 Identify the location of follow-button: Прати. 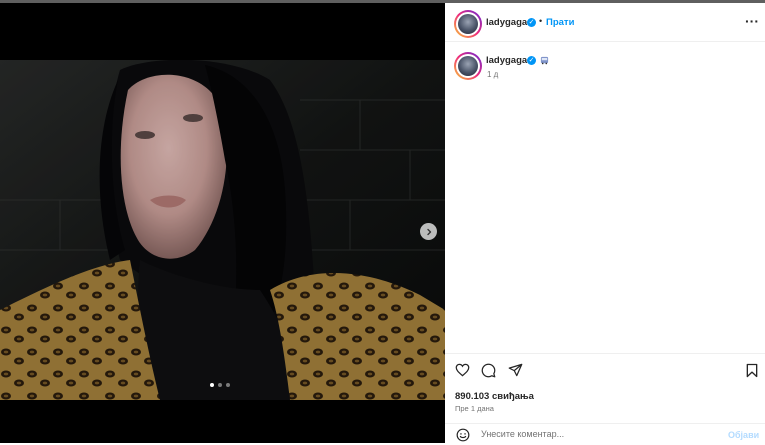
(560, 22).